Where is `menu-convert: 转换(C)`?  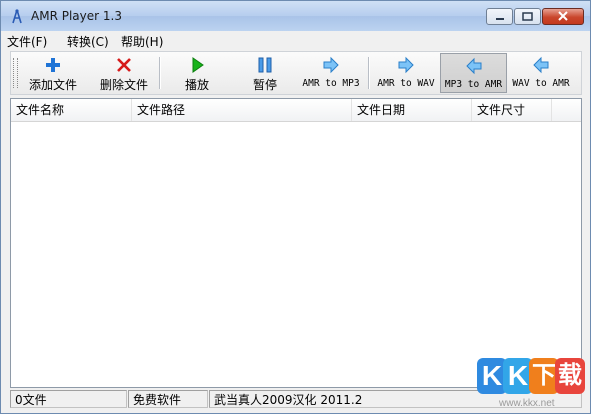
menu-convert: 转换(C) is located at coordinates (88, 41).